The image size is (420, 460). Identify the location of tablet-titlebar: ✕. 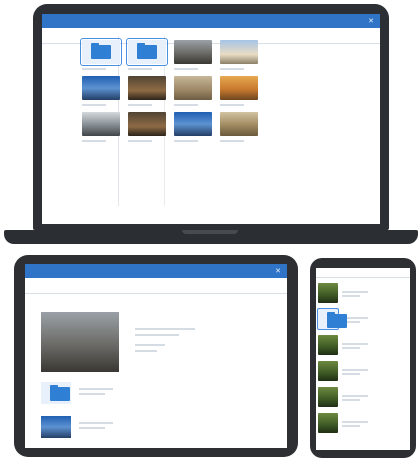
(156, 271).